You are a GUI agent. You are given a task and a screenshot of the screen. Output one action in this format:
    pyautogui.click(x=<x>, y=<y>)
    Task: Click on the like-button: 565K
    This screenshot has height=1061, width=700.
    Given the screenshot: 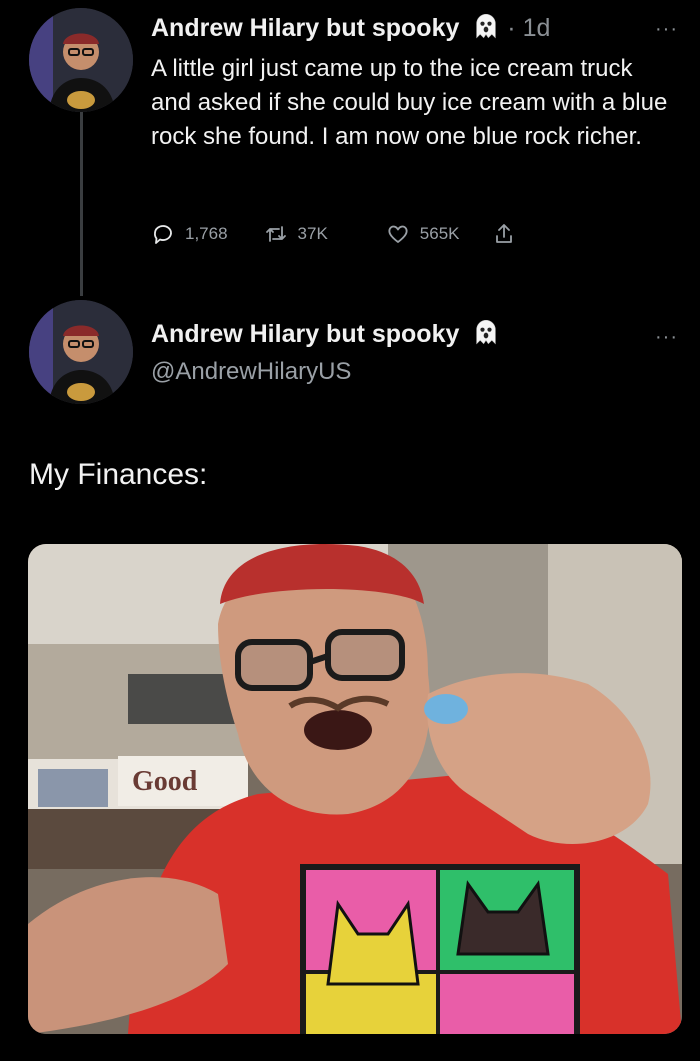 What is the action you would take?
    pyautogui.click(x=423, y=234)
    